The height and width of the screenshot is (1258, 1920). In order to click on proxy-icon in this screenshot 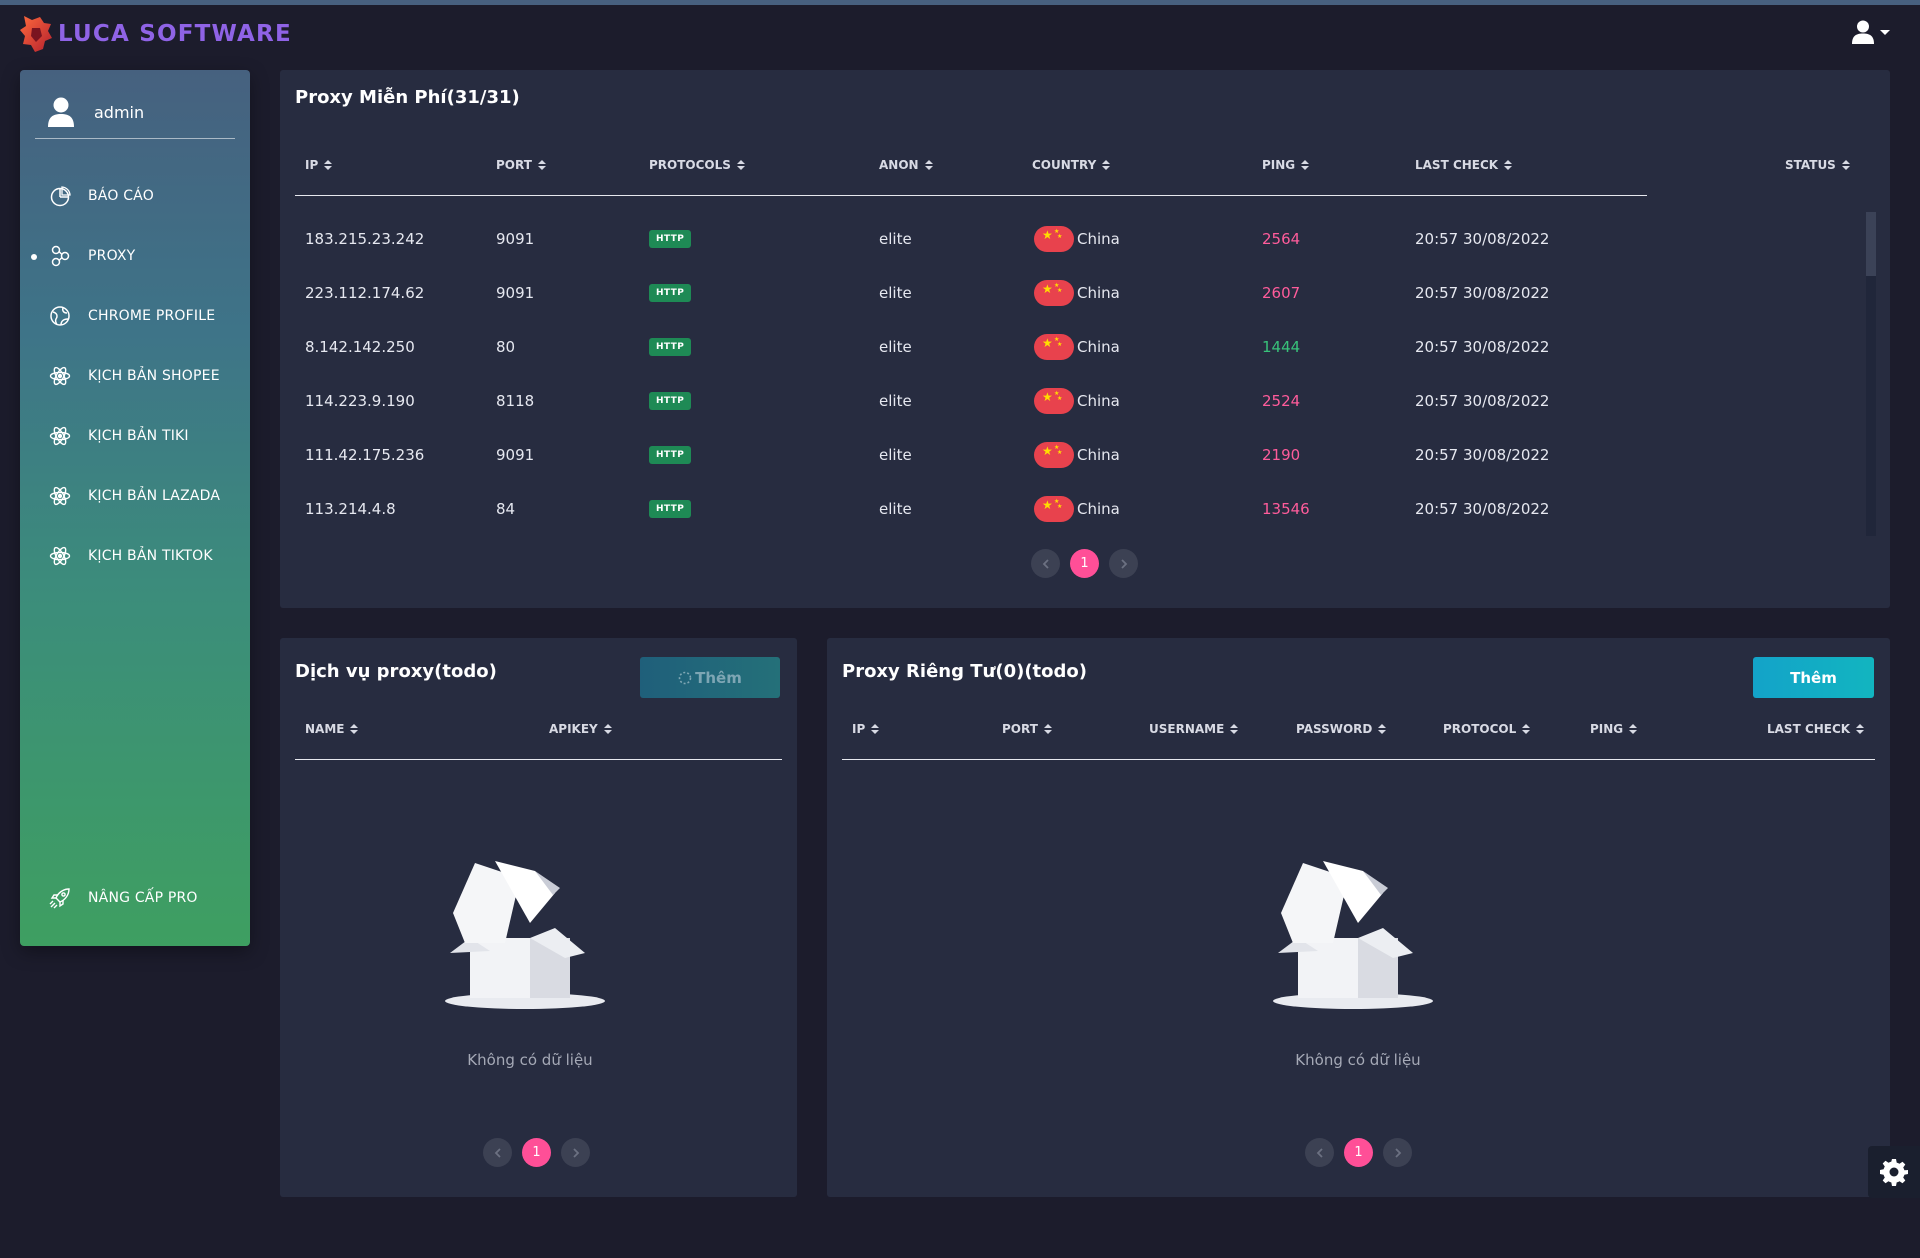, I will do `click(60, 256)`.